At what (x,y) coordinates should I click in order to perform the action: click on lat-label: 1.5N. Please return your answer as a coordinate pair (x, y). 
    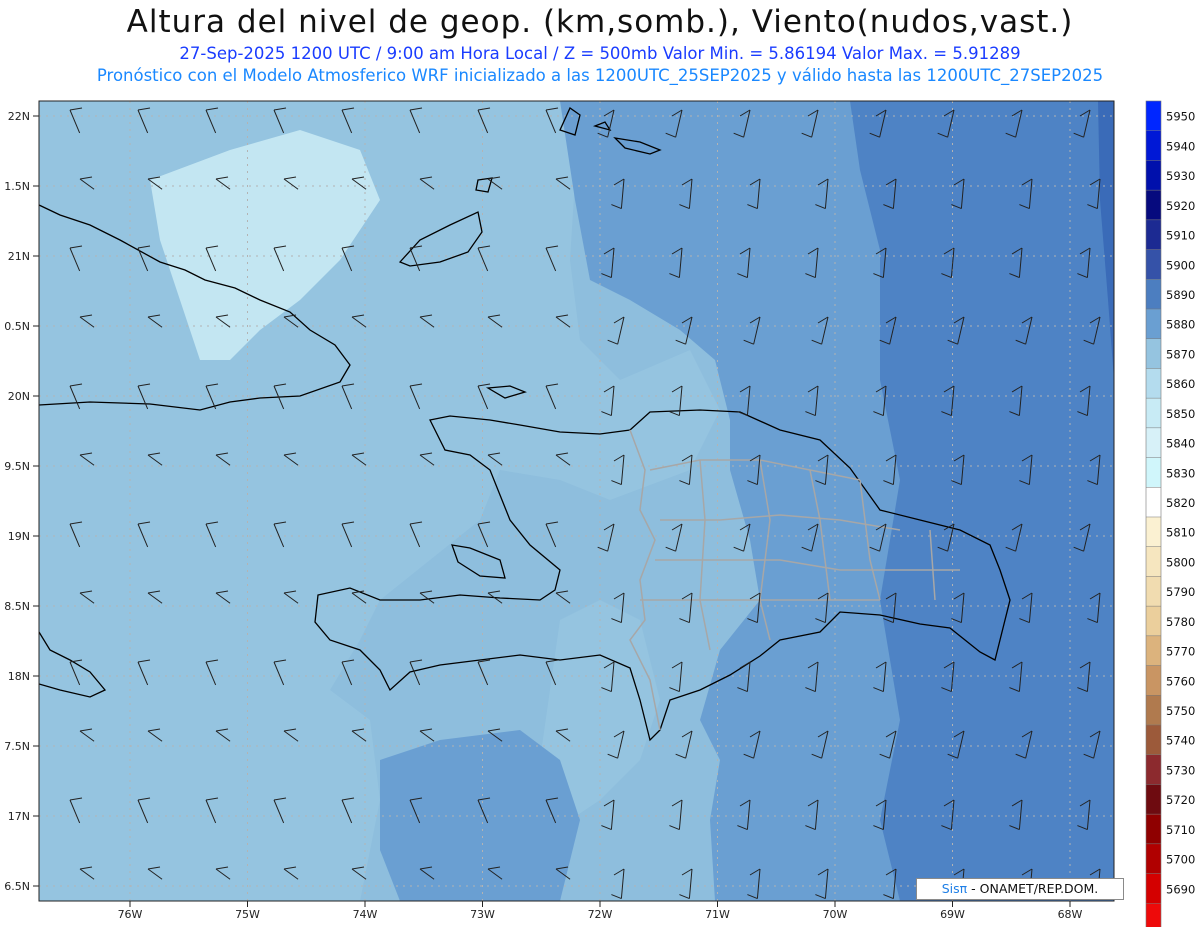
    Looking at the image, I should click on (17, 186).